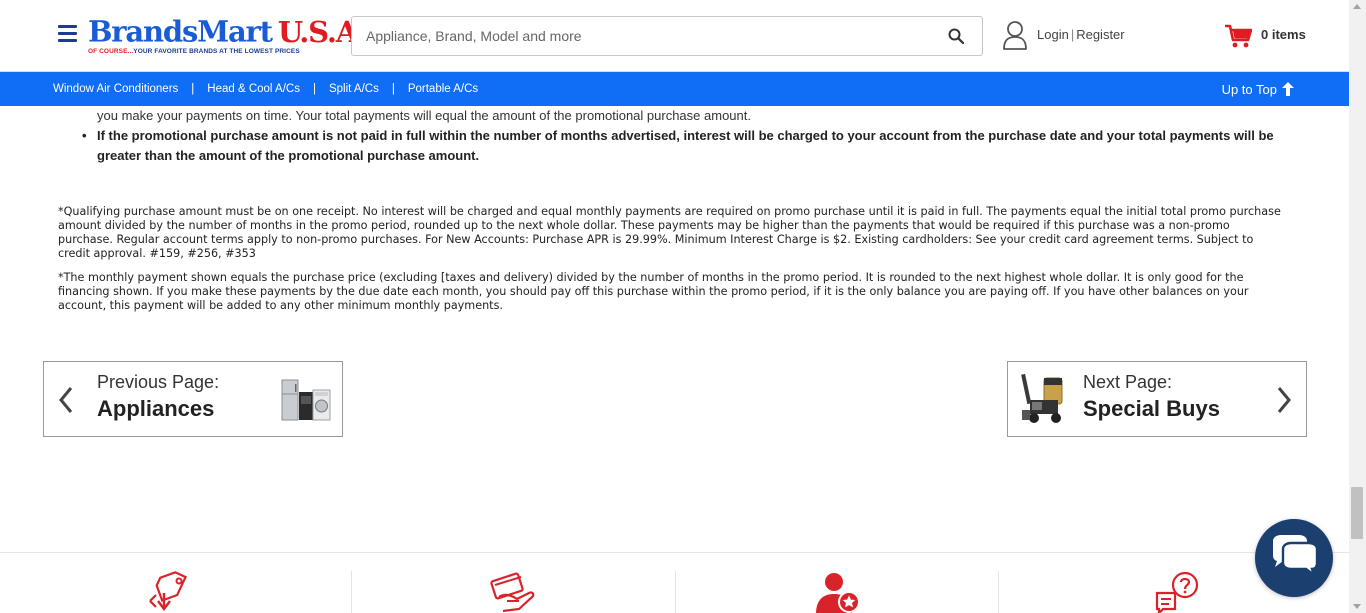  Describe the element at coordinates (1288, 89) in the screenshot. I see `arrow-up-icon` at that location.